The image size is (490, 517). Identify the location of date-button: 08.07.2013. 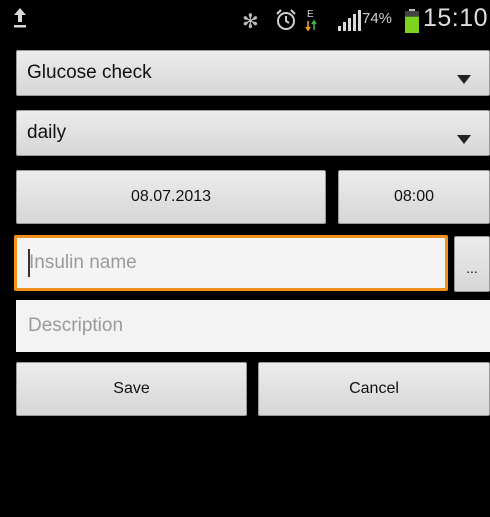
(171, 197).